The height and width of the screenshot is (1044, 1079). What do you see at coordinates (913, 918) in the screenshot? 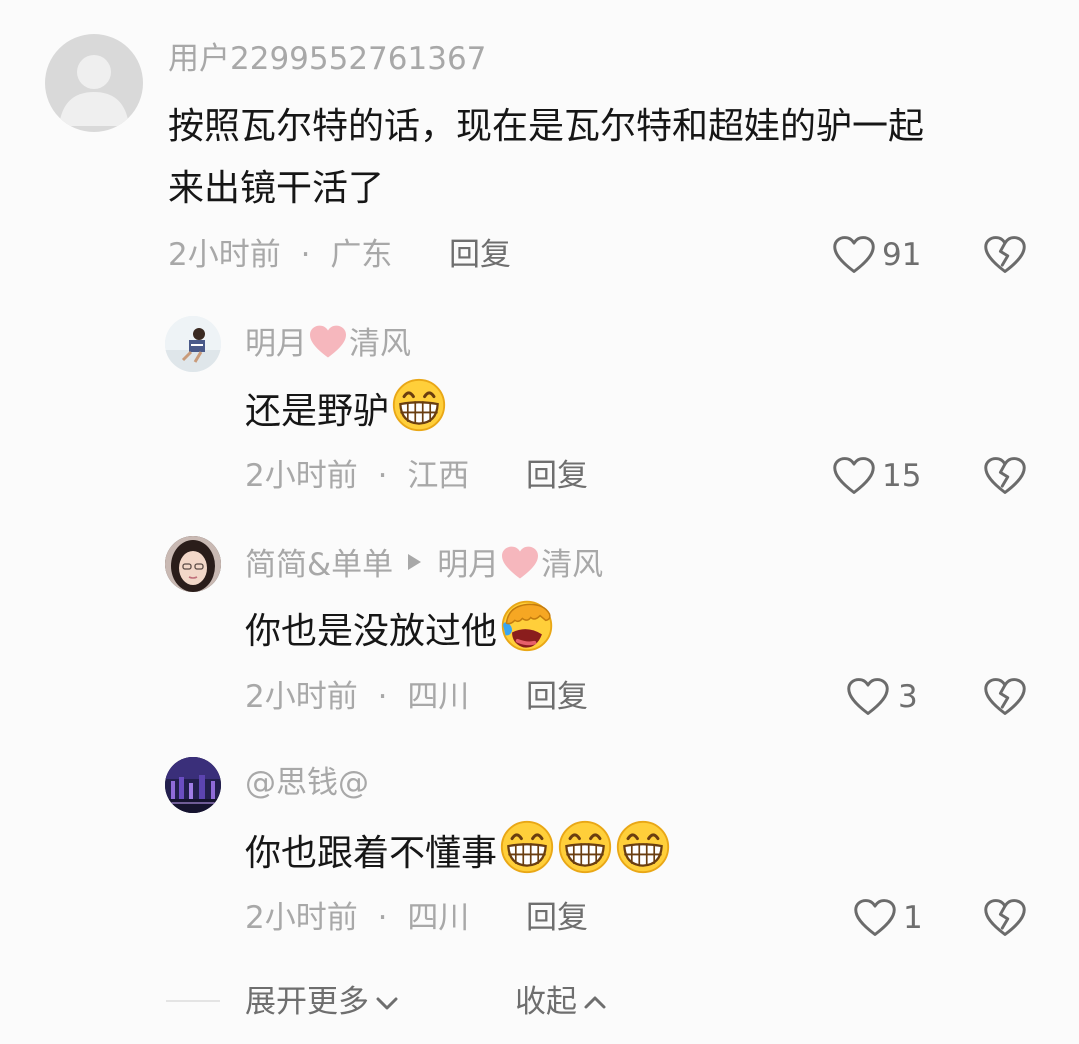
I see `like-count: 1` at bounding box center [913, 918].